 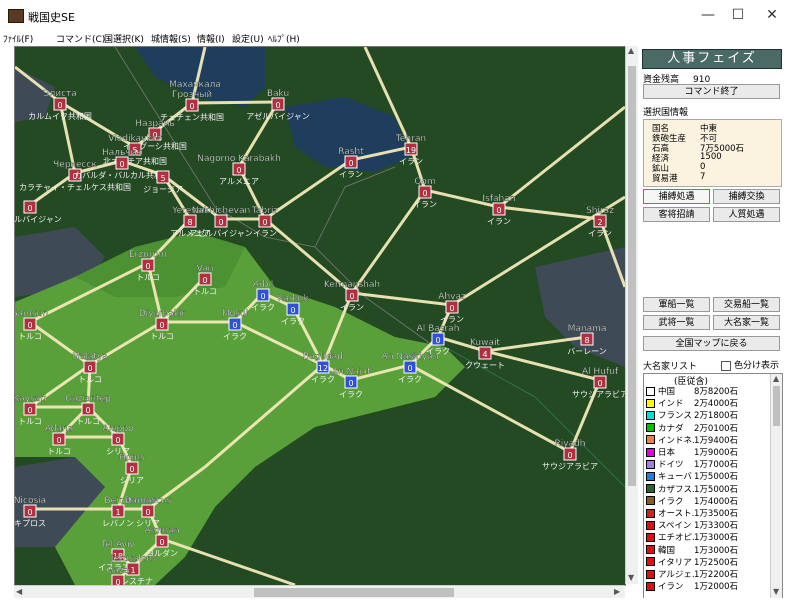 I want to click on city-name: Махачкала, so click(x=195, y=85).